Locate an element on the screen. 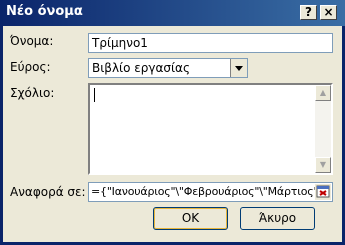 Image resolution: width=345 pixels, height=245 pixels. scope-select: Βιβλίο εργασίας is located at coordinates (168, 68).